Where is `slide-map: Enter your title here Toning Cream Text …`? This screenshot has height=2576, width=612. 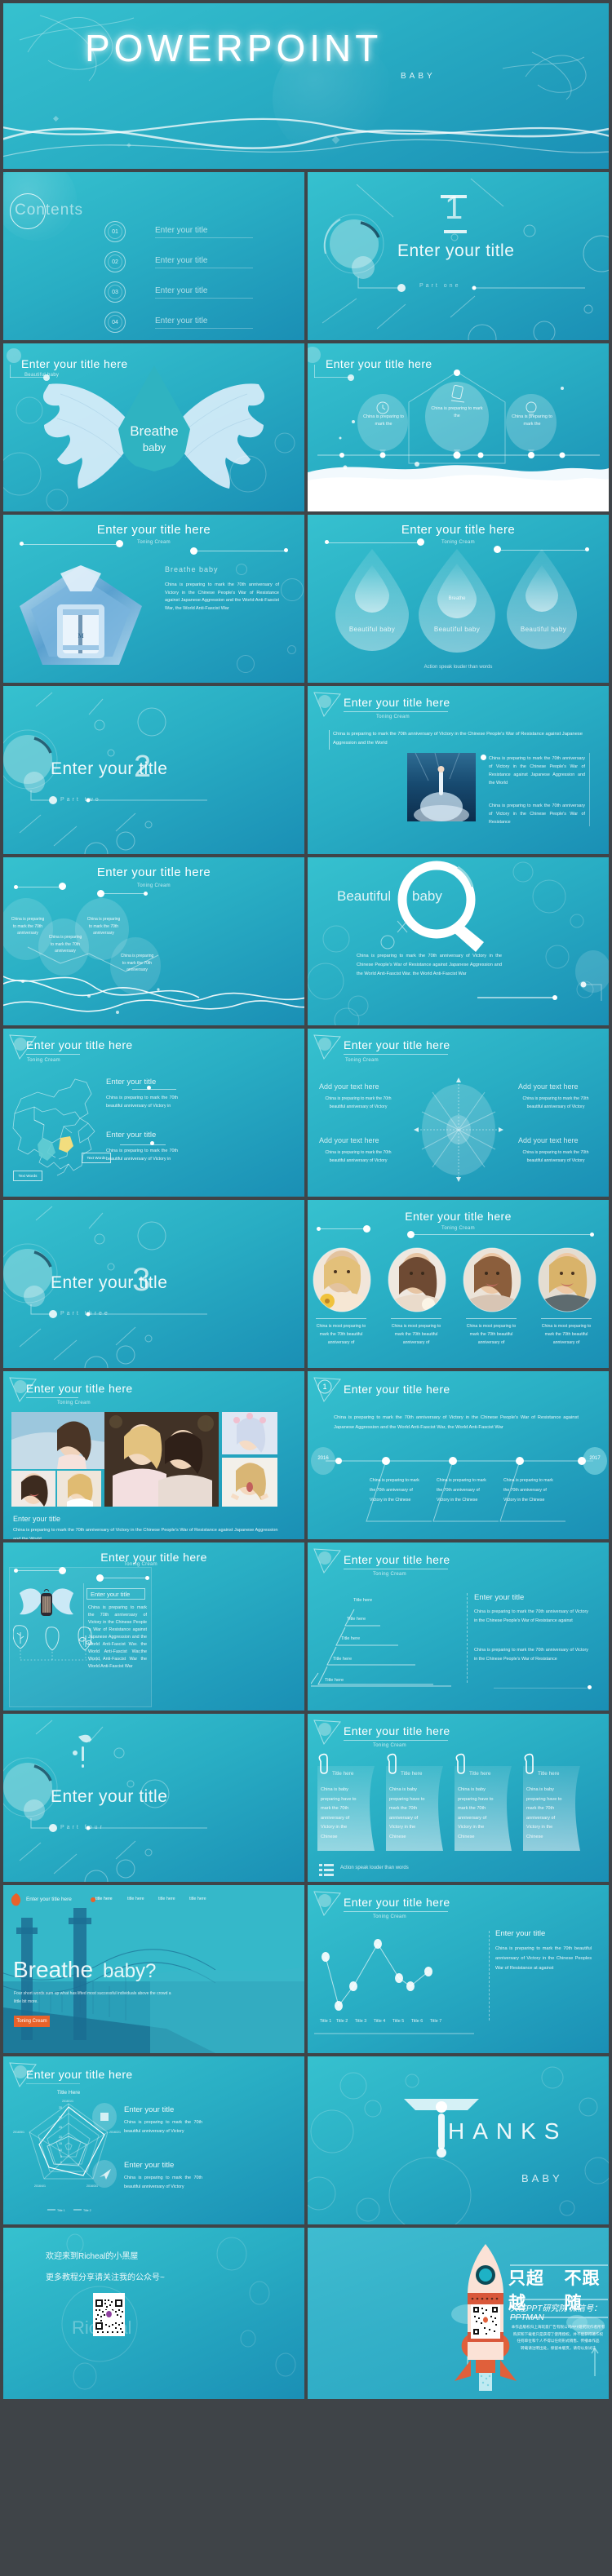
slide-map: Enter your title here Toning Cream Text … is located at coordinates (153, 1113).